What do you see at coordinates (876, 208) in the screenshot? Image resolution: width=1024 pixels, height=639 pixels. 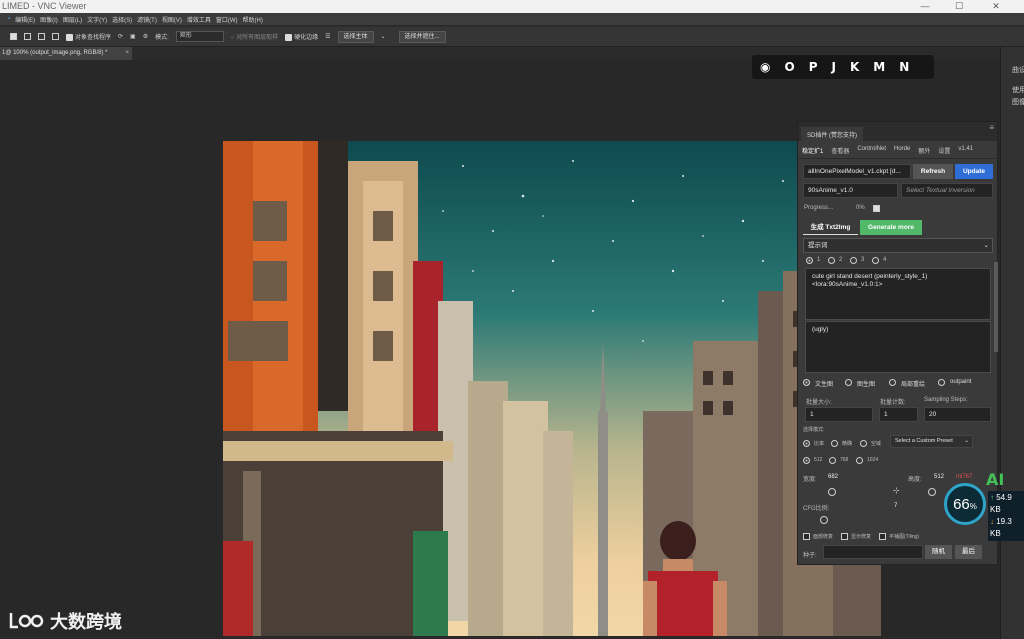 I see `progress-checkbox` at bounding box center [876, 208].